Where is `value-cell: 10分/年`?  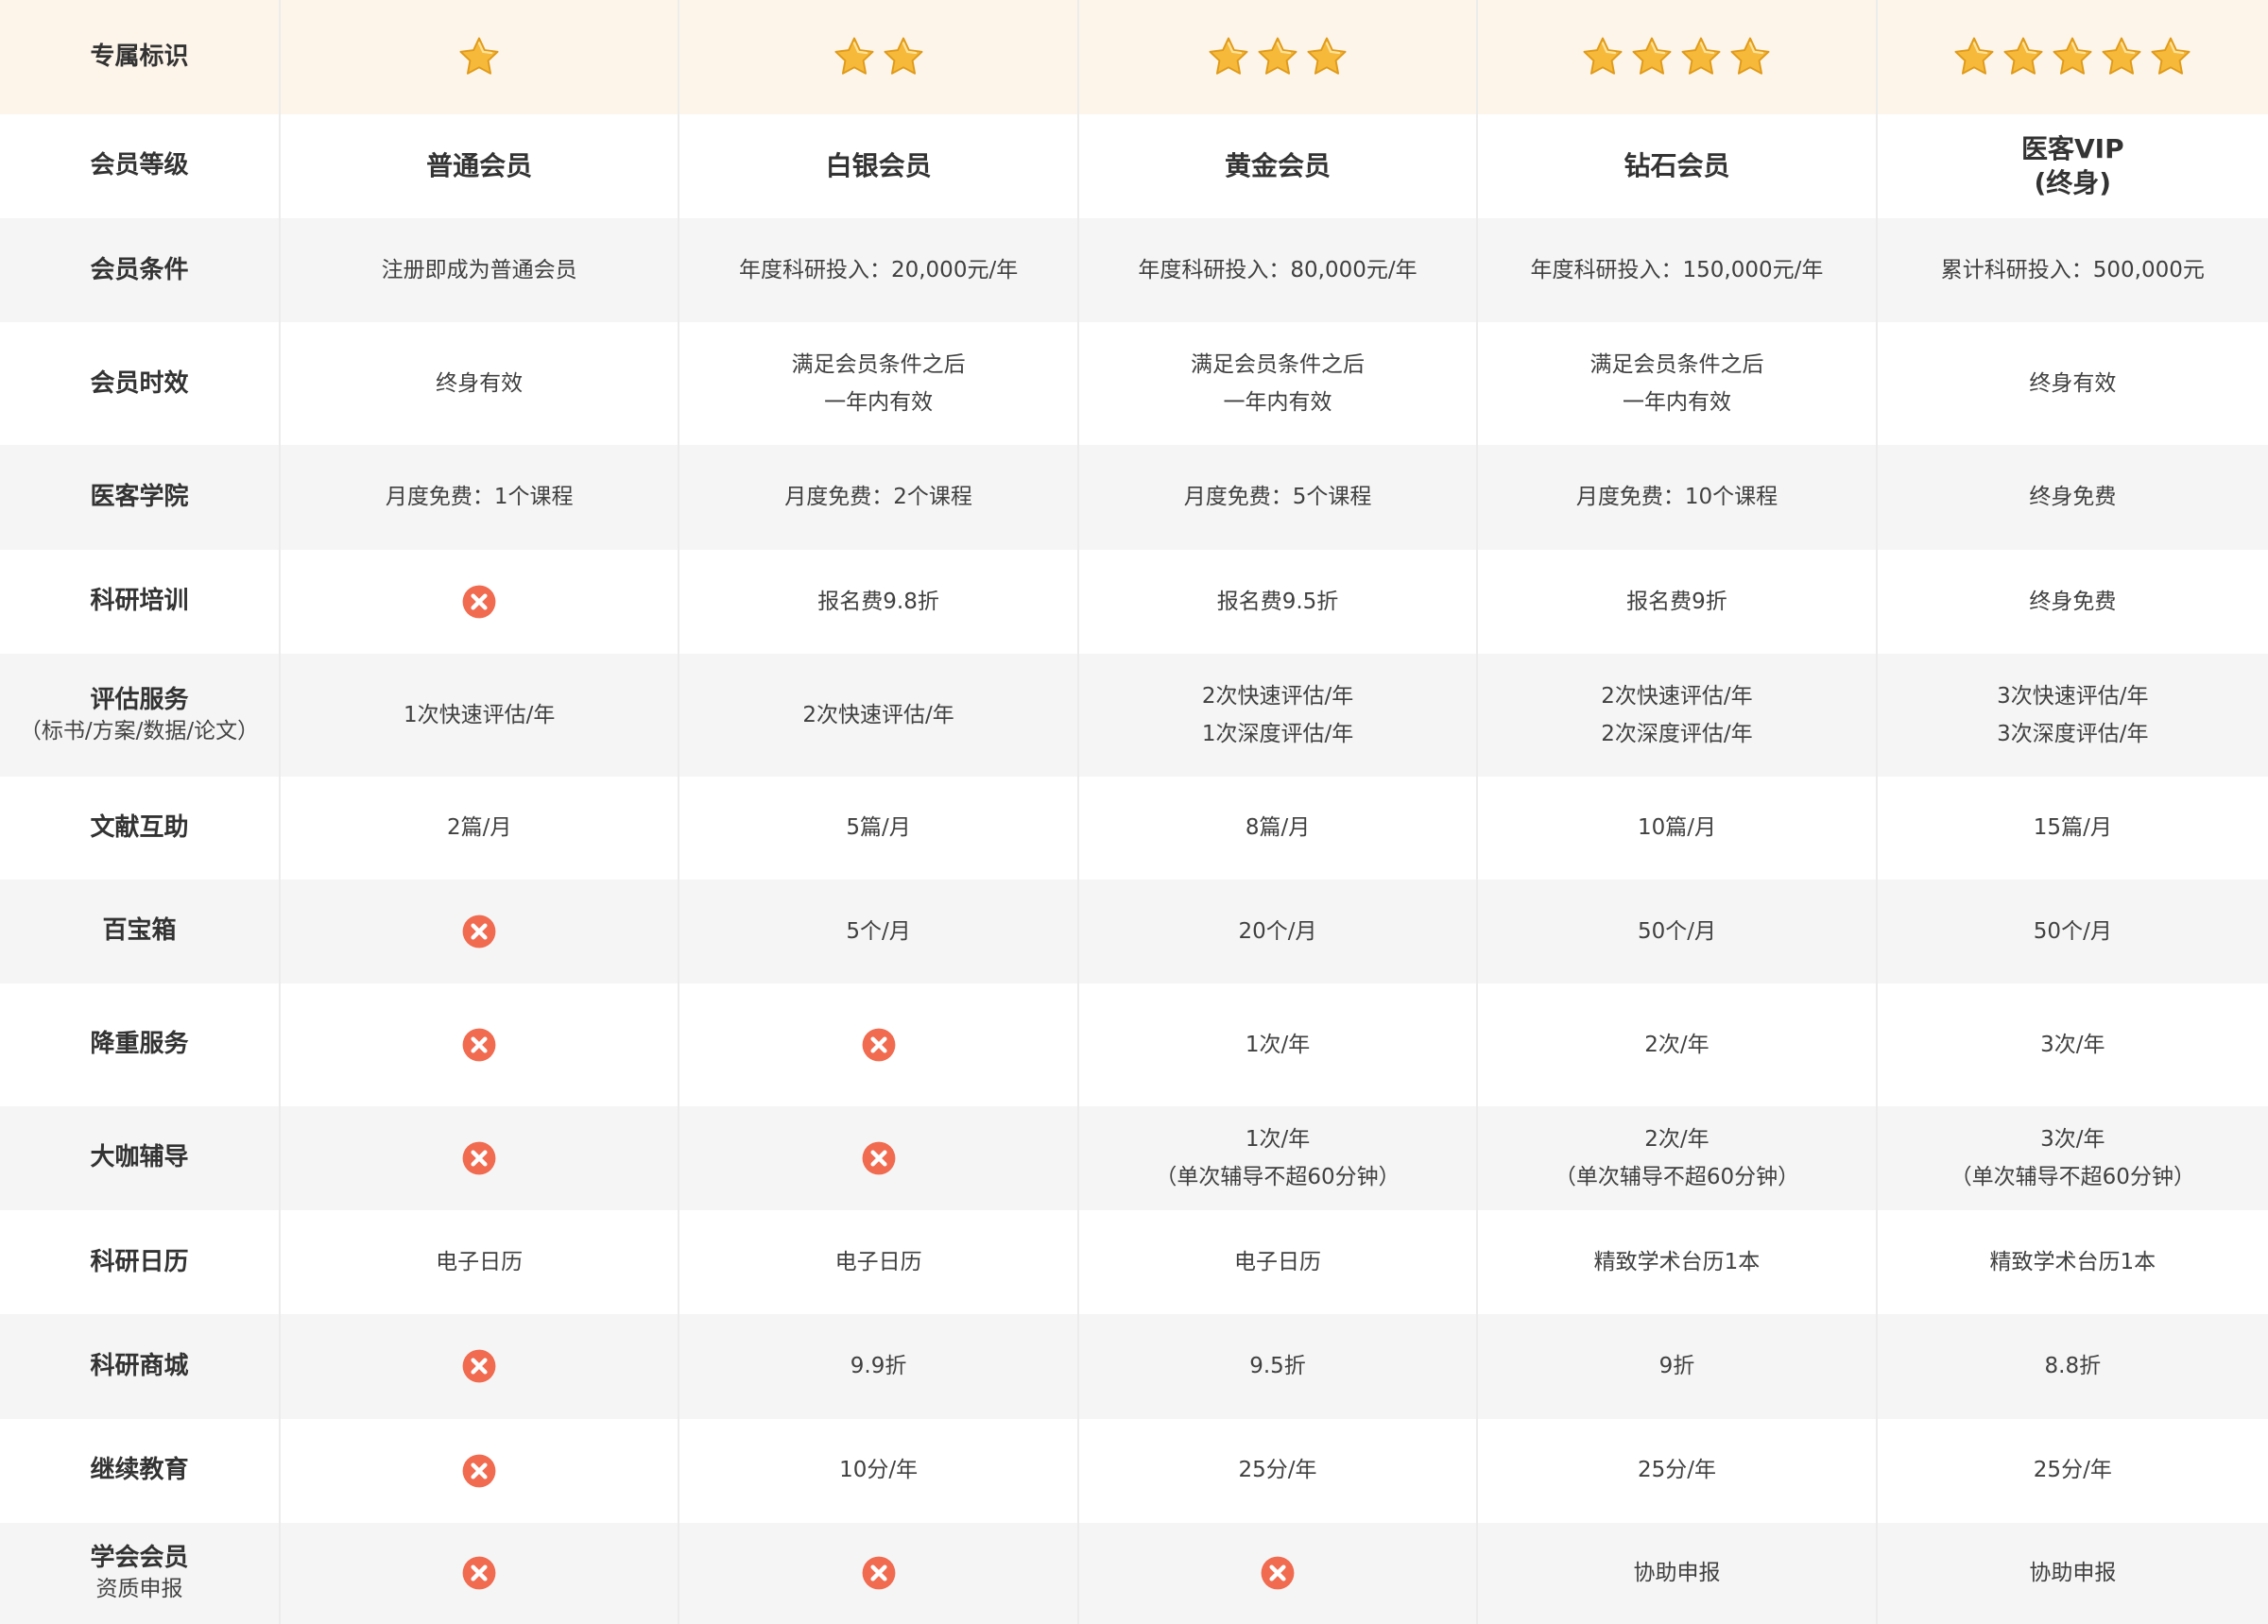
value-cell: 10分/年 is located at coordinates (879, 1470).